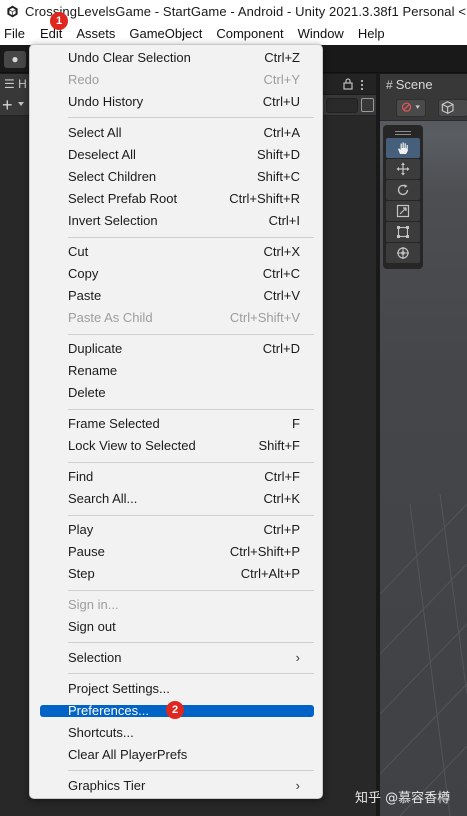  What do you see at coordinates (389, 85) in the screenshot?
I see `scene-tab-icon: #` at bounding box center [389, 85].